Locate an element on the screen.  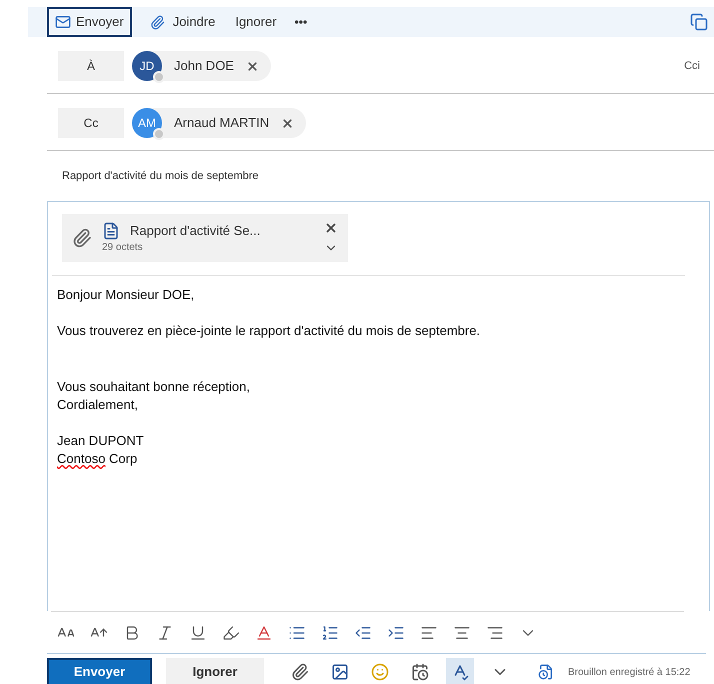
mail-icon is located at coordinates (63, 22).